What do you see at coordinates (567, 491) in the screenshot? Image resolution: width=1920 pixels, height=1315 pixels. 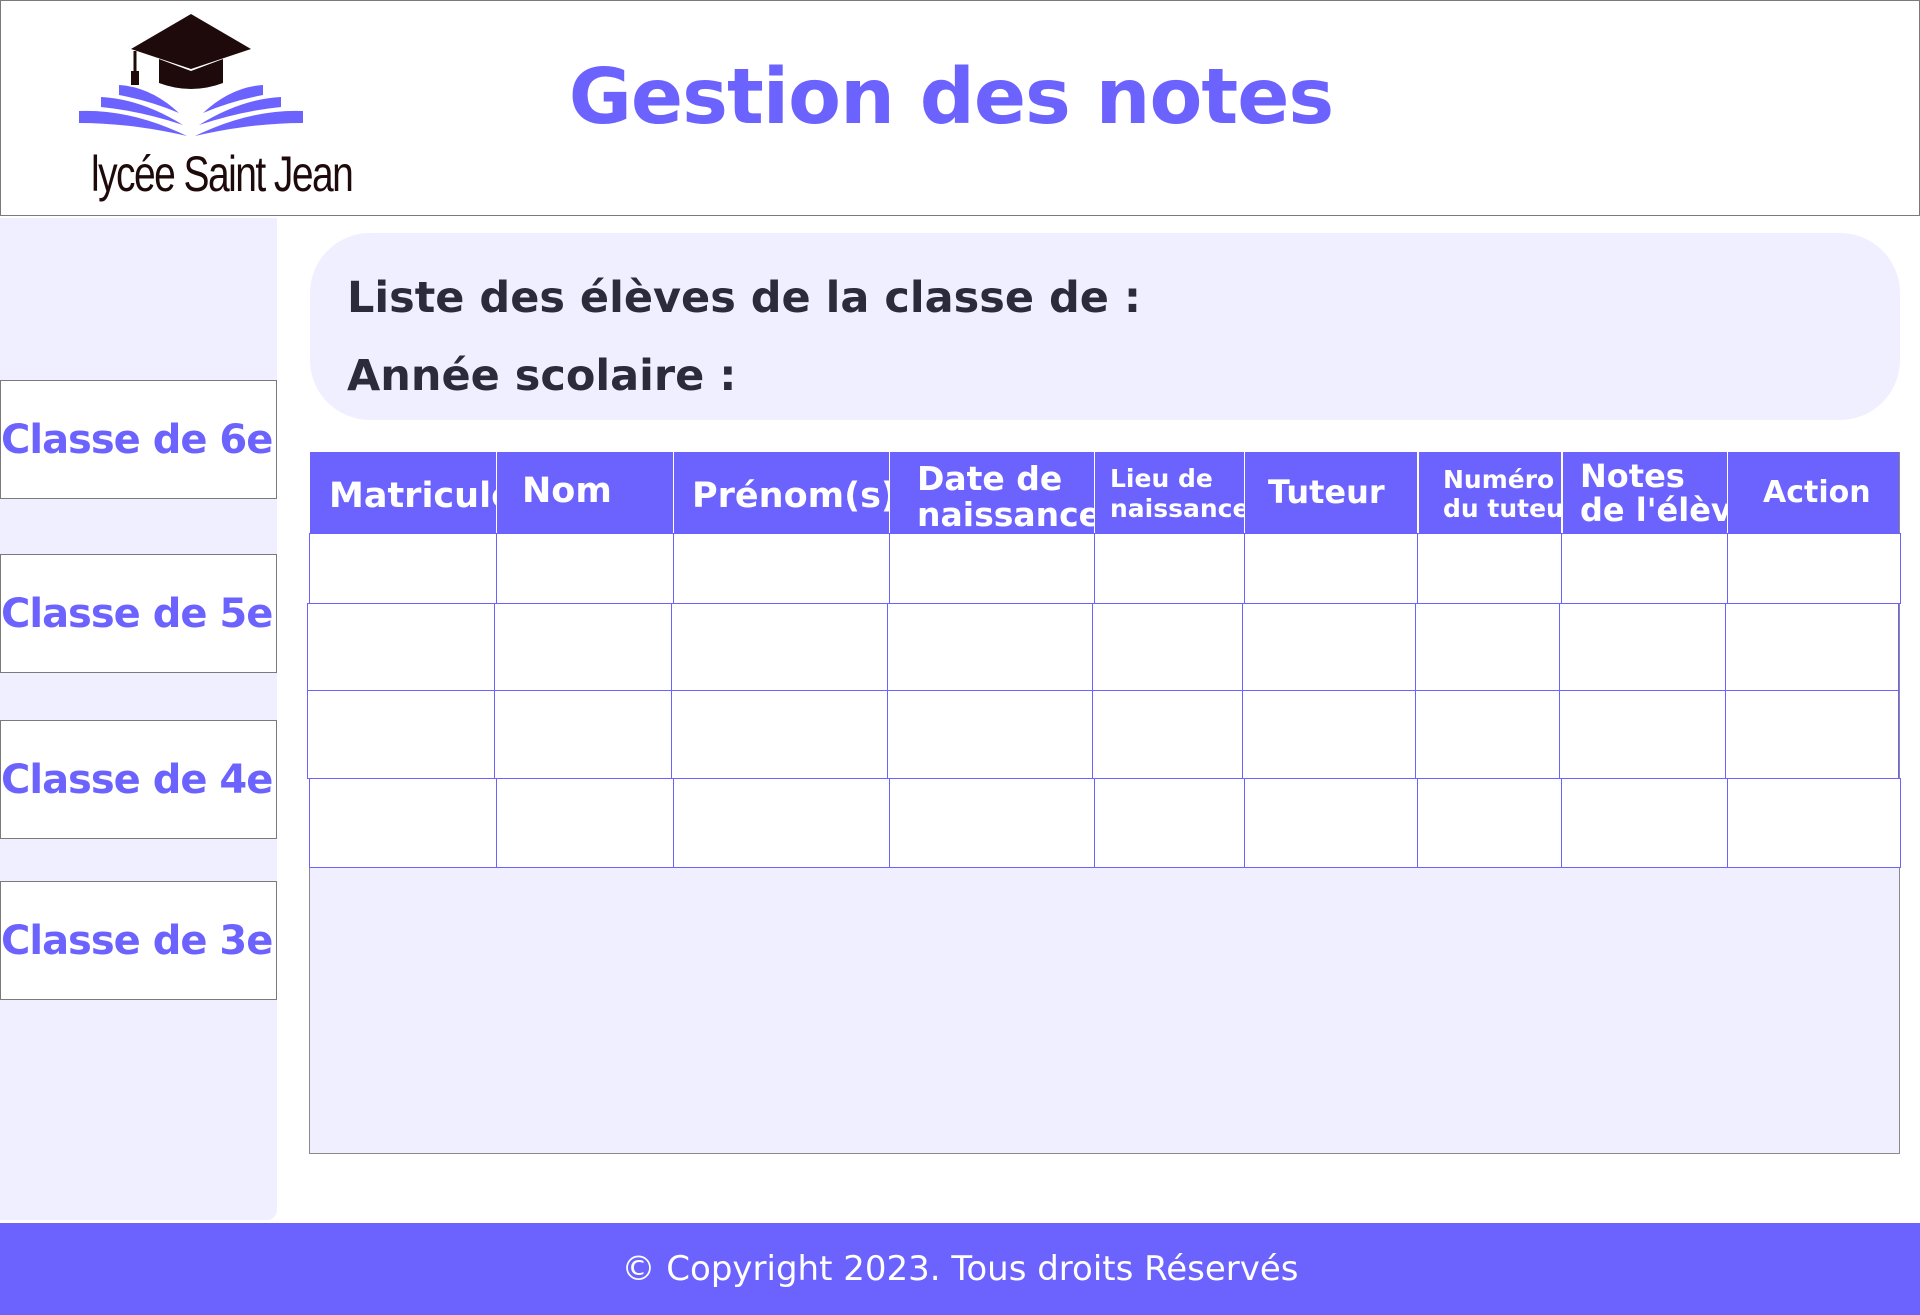 I see `column-header-label: Nom` at bounding box center [567, 491].